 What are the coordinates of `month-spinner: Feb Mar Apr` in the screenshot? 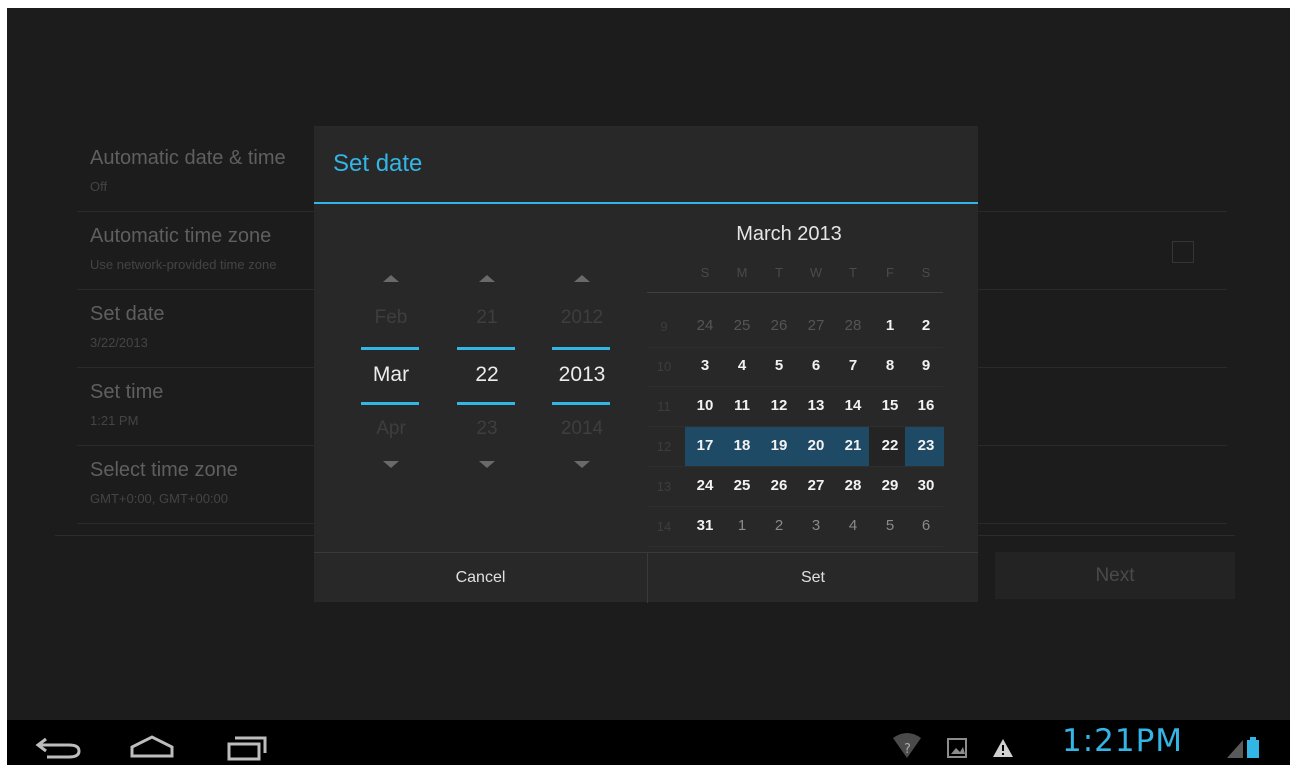 It's located at (391, 371).